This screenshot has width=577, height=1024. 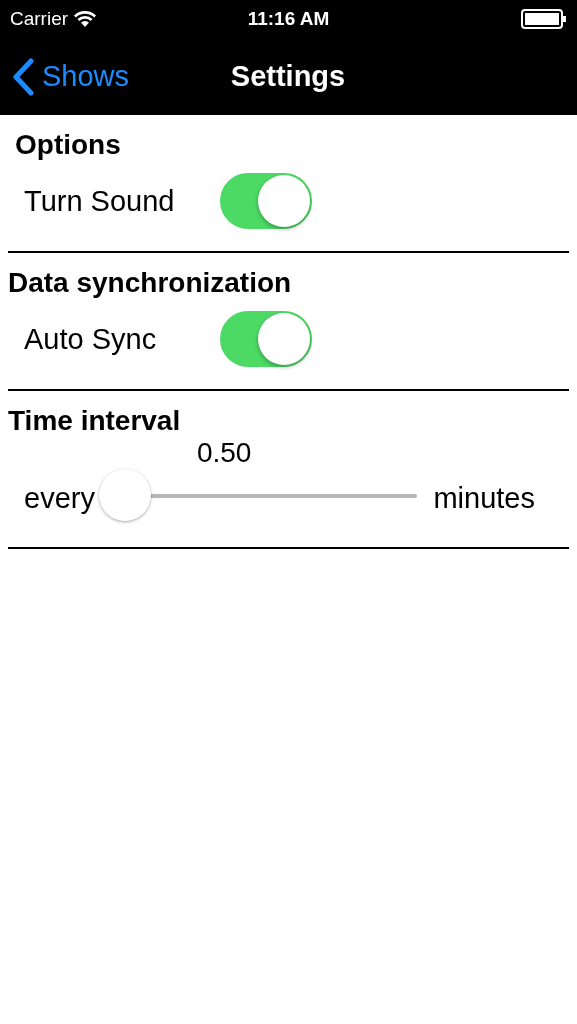 I want to click on battery-icon, so click(x=544, y=19).